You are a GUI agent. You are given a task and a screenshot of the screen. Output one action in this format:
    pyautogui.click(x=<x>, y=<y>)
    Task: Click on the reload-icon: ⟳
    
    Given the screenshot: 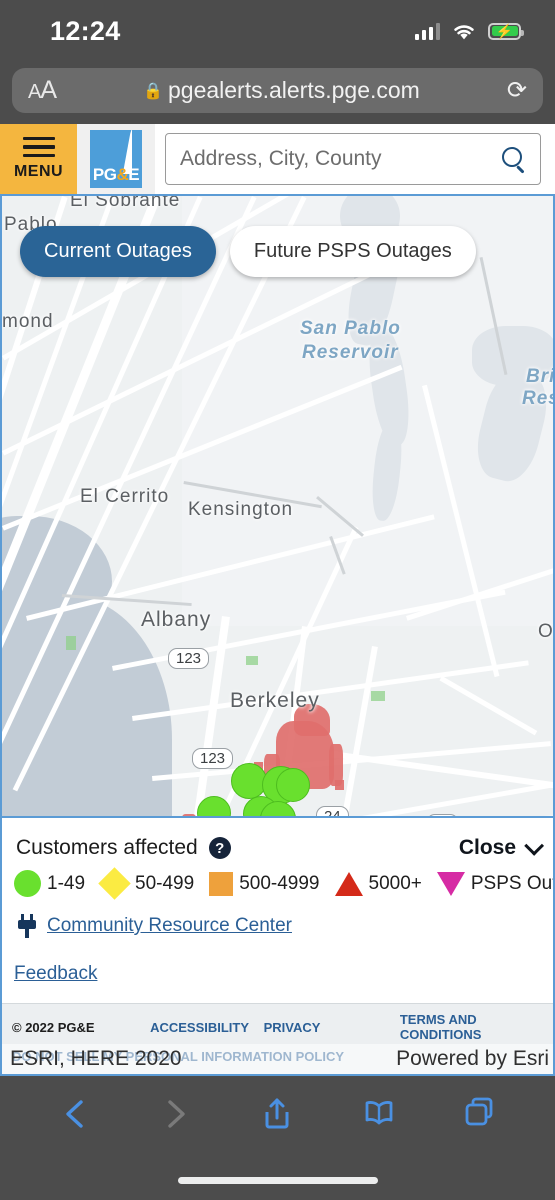 What is the action you would take?
    pyautogui.click(x=517, y=90)
    